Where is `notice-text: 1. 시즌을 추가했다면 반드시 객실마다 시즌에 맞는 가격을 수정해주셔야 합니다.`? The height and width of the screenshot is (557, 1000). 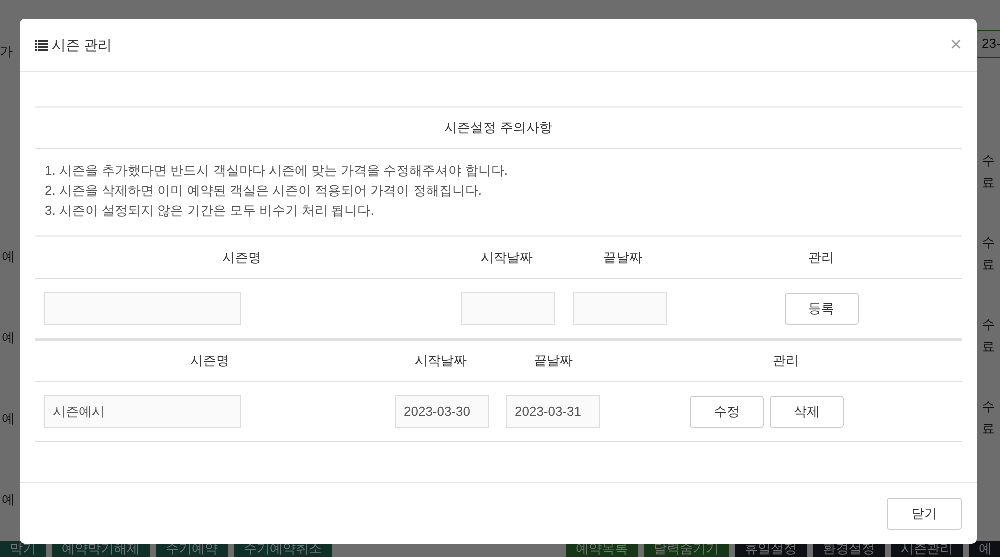
notice-text: 1. 시즌을 추가했다면 반드시 객실마다 시즌에 맞는 가격을 수정해주셔야 합니다. is located at coordinates (277, 171).